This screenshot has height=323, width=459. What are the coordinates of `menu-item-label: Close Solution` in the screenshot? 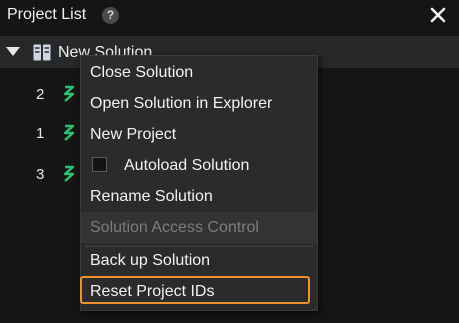 It's located at (142, 72).